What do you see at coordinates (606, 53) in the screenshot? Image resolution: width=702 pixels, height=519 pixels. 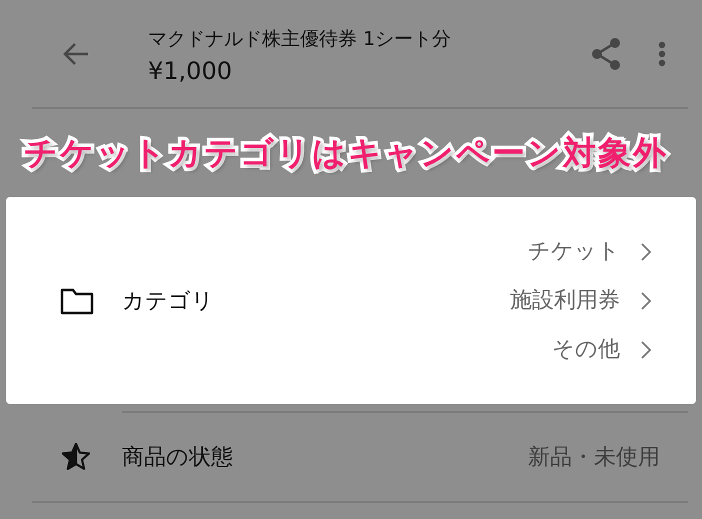 I see `share-icon` at bounding box center [606, 53].